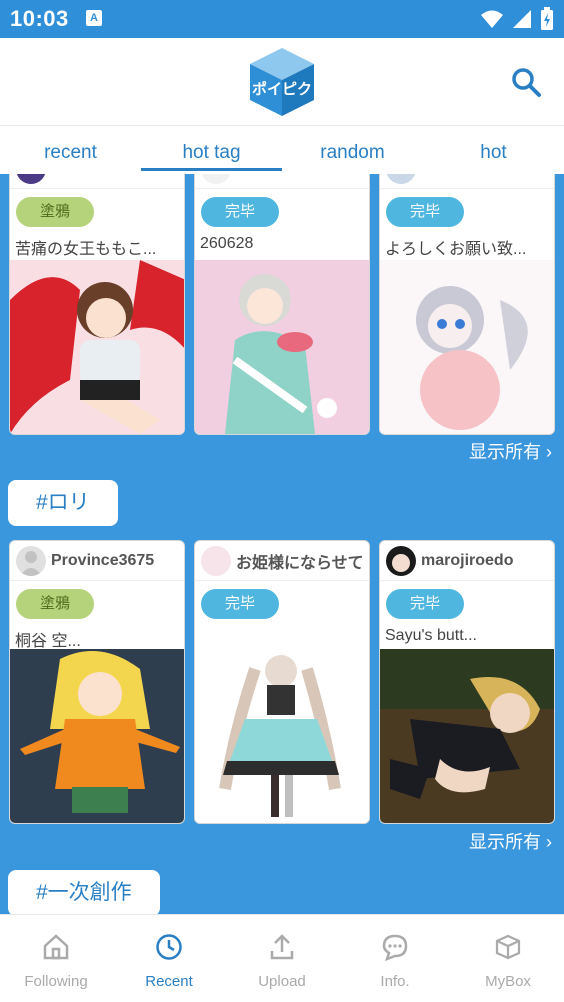 The width and height of the screenshot is (564, 1002). I want to click on wifi-icon, so click(492, 19).